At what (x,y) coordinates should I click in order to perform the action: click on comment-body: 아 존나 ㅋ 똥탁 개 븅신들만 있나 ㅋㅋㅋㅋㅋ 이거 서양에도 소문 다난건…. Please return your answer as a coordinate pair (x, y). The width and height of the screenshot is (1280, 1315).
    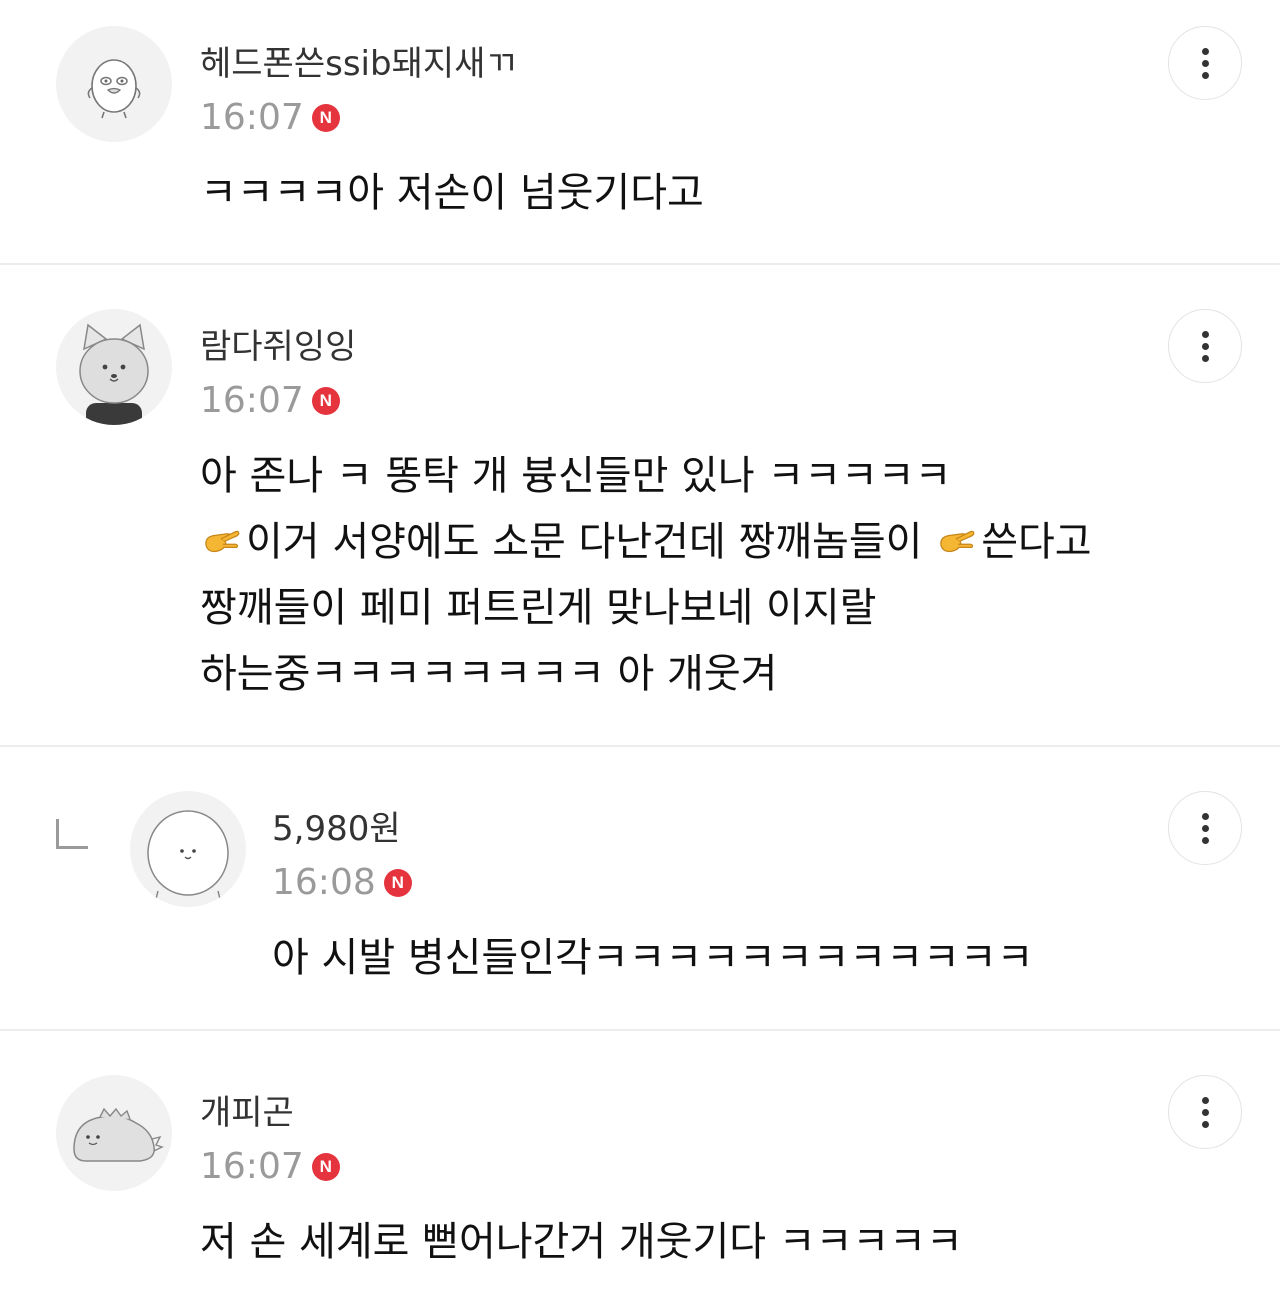
    Looking at the image, I should click on (646, 575).